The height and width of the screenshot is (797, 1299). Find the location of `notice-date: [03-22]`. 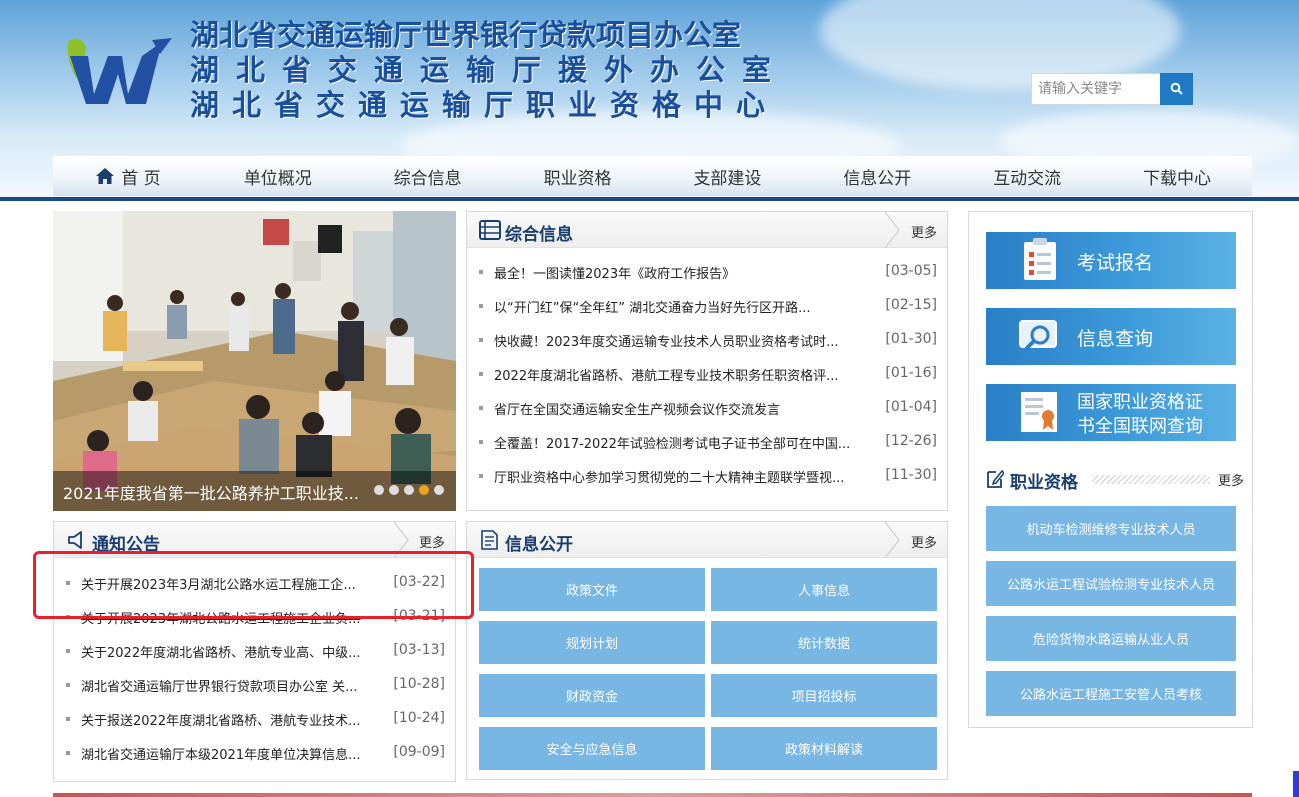

notice-date: [03-22] is located at coordinates (419, 582).